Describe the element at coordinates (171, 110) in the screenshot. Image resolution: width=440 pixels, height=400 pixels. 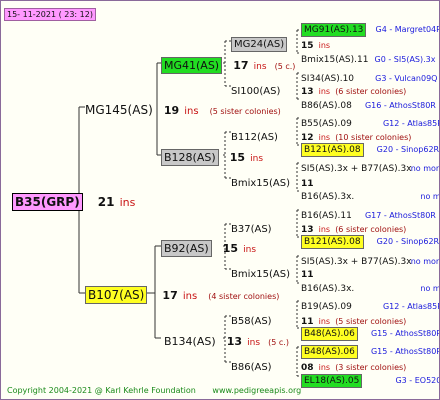
I see `gen1-count: 19` at that location.